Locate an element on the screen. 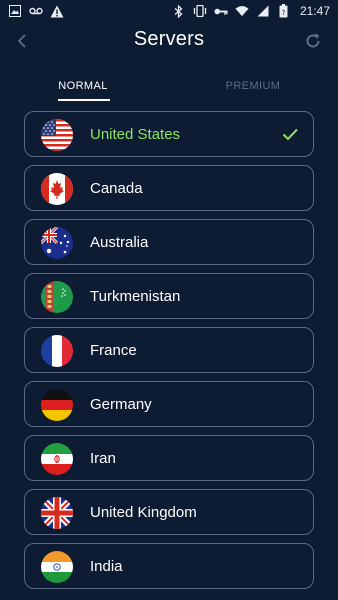 This screenshot has width=338, height=600. server-item-india: India is located at coordinates (169, 566).